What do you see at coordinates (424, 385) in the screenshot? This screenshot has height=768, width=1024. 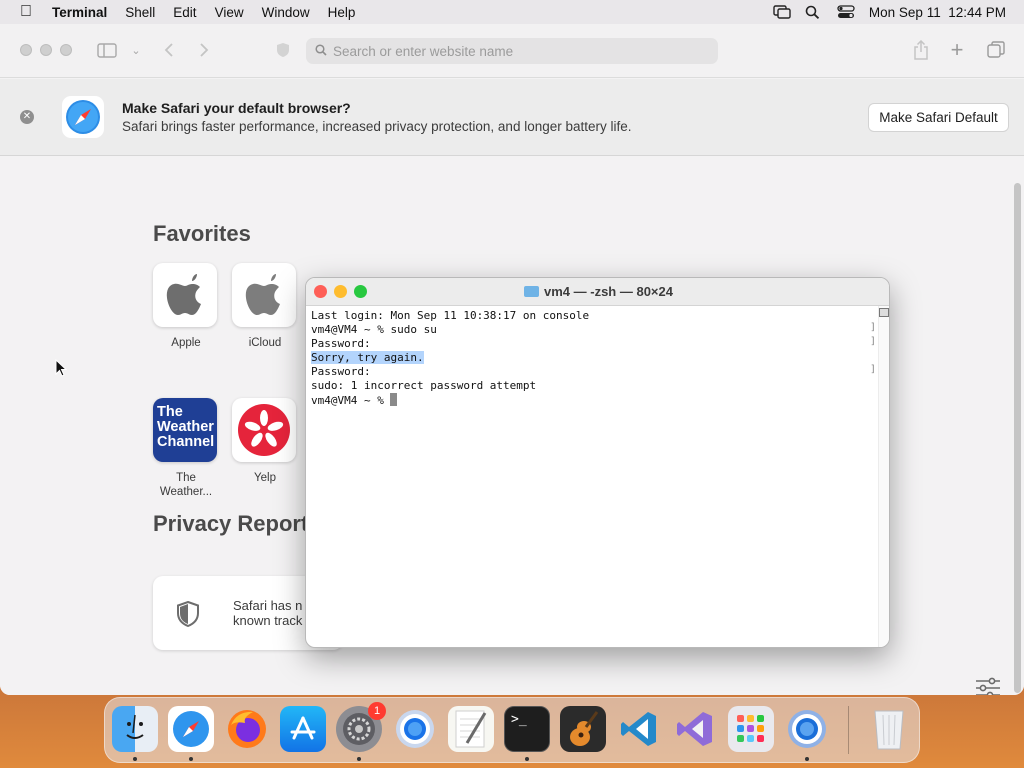 I see `terminal-line: sudo: 1 incorrect password attempt` at bounding box center [424, 385].